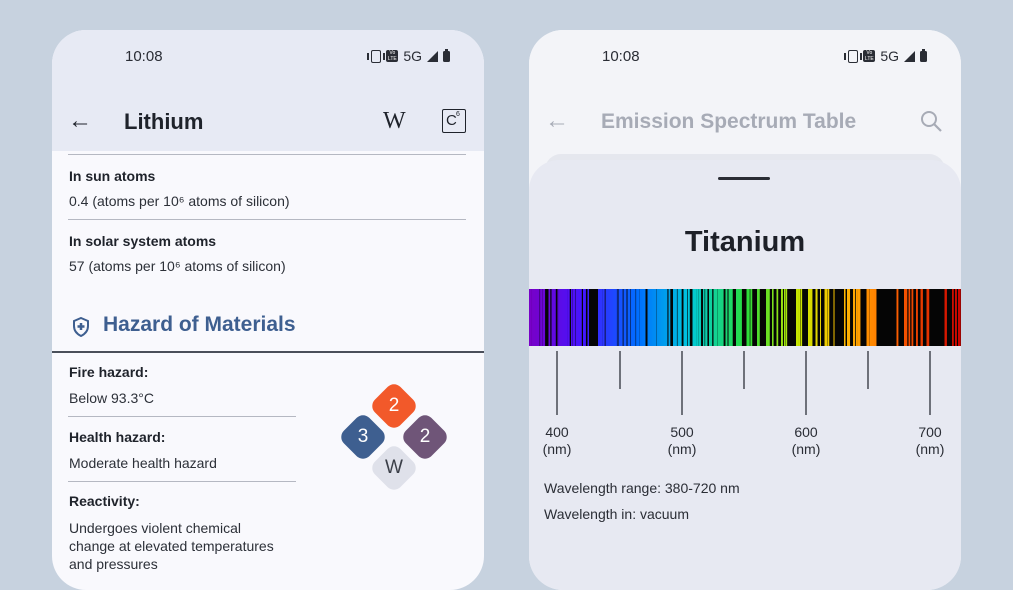  What do you see at coordinates (745, 242) in the screenshot?
I see `element-title: Titanium` at bounding box center [745, 242].